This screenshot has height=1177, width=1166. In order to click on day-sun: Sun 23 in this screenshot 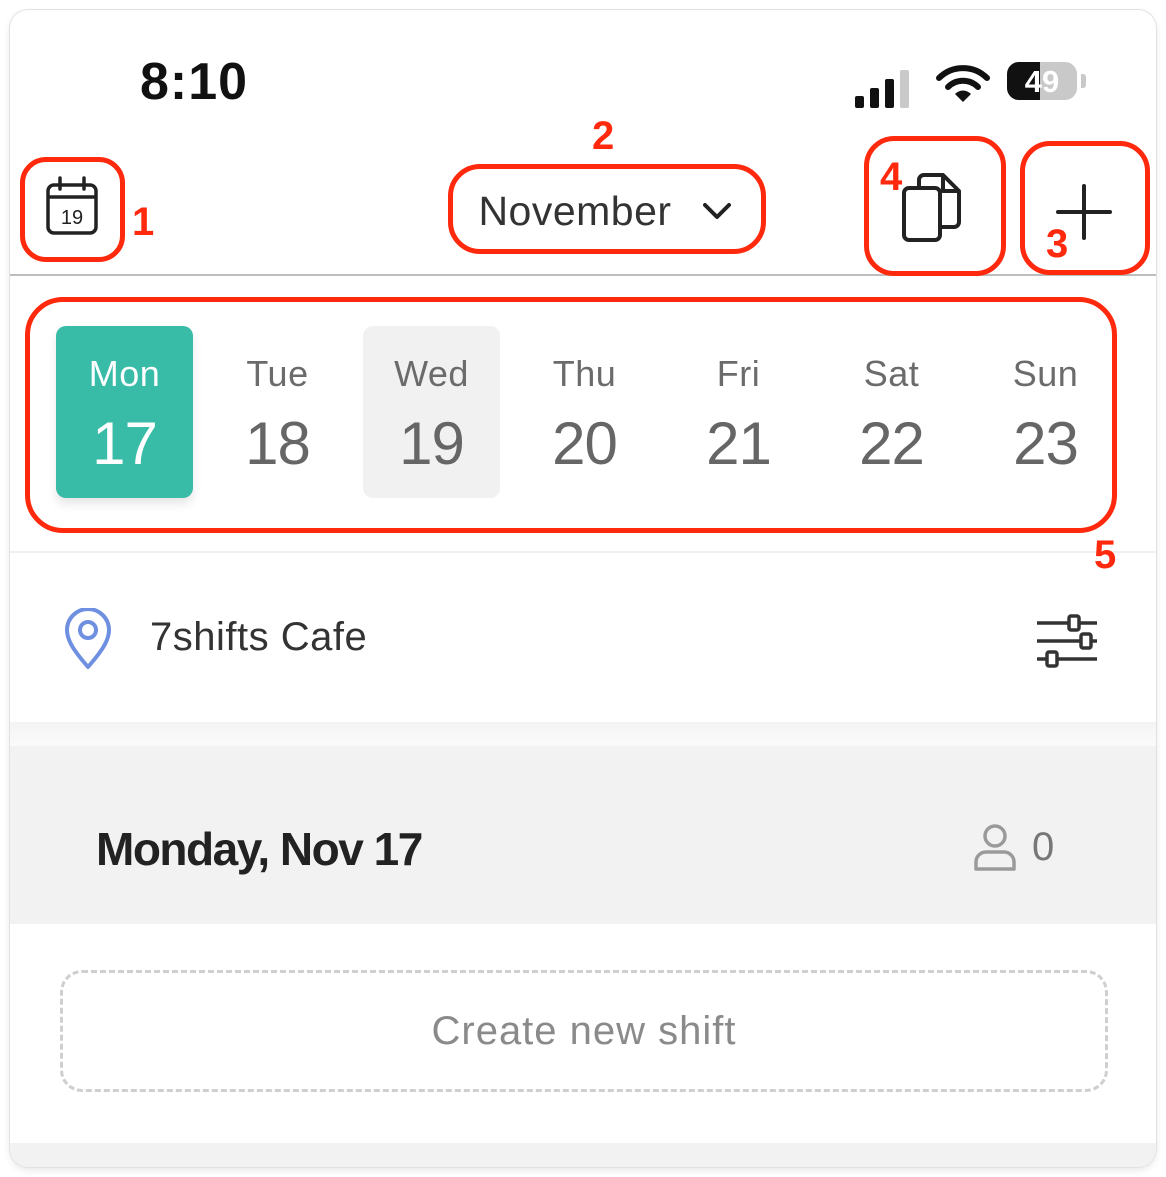, I will do `click(1045, 412)`.